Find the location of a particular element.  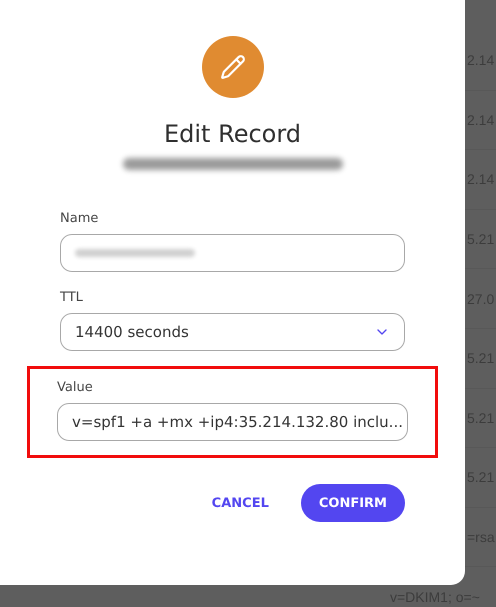

confirm-button: CONFIRM is located at coordinates (352, 503).